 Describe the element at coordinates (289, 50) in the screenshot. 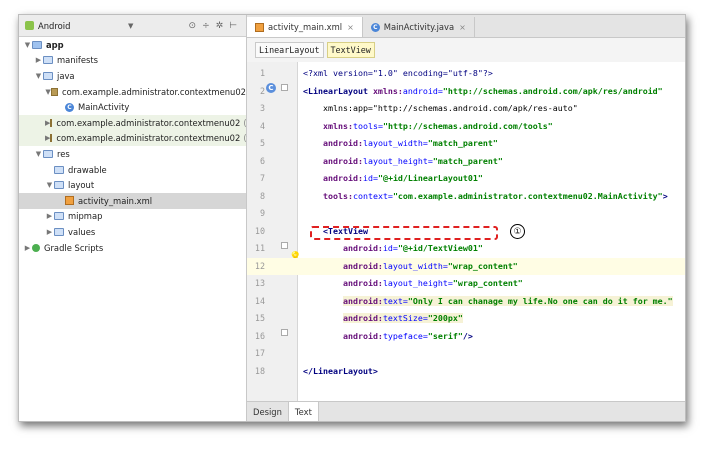

I see `breadcrumb-item: LinearLayout` at that location.